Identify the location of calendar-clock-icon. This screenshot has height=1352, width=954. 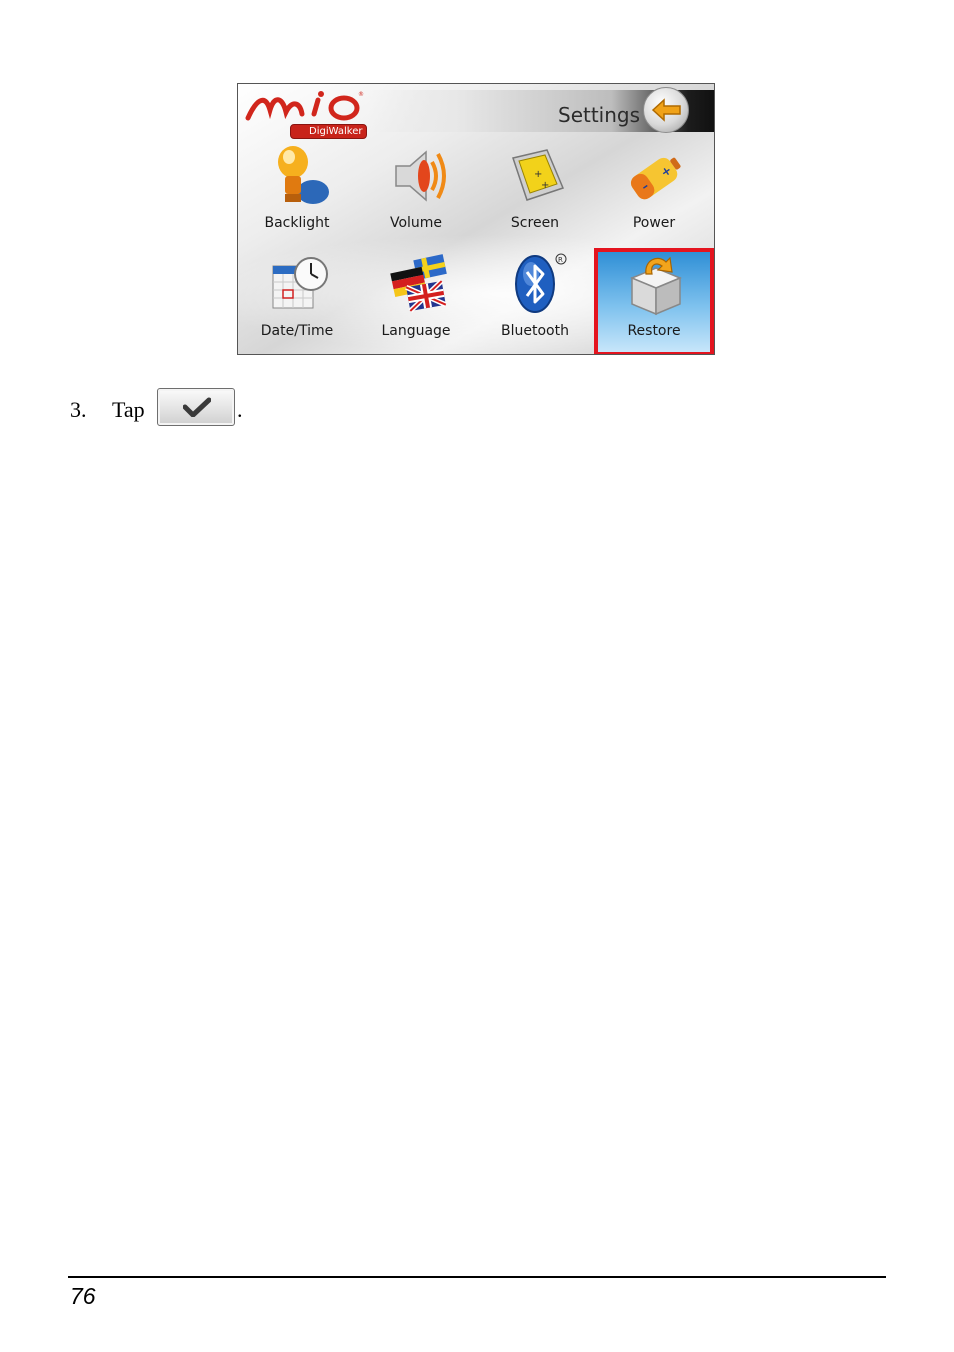
(300, 283).